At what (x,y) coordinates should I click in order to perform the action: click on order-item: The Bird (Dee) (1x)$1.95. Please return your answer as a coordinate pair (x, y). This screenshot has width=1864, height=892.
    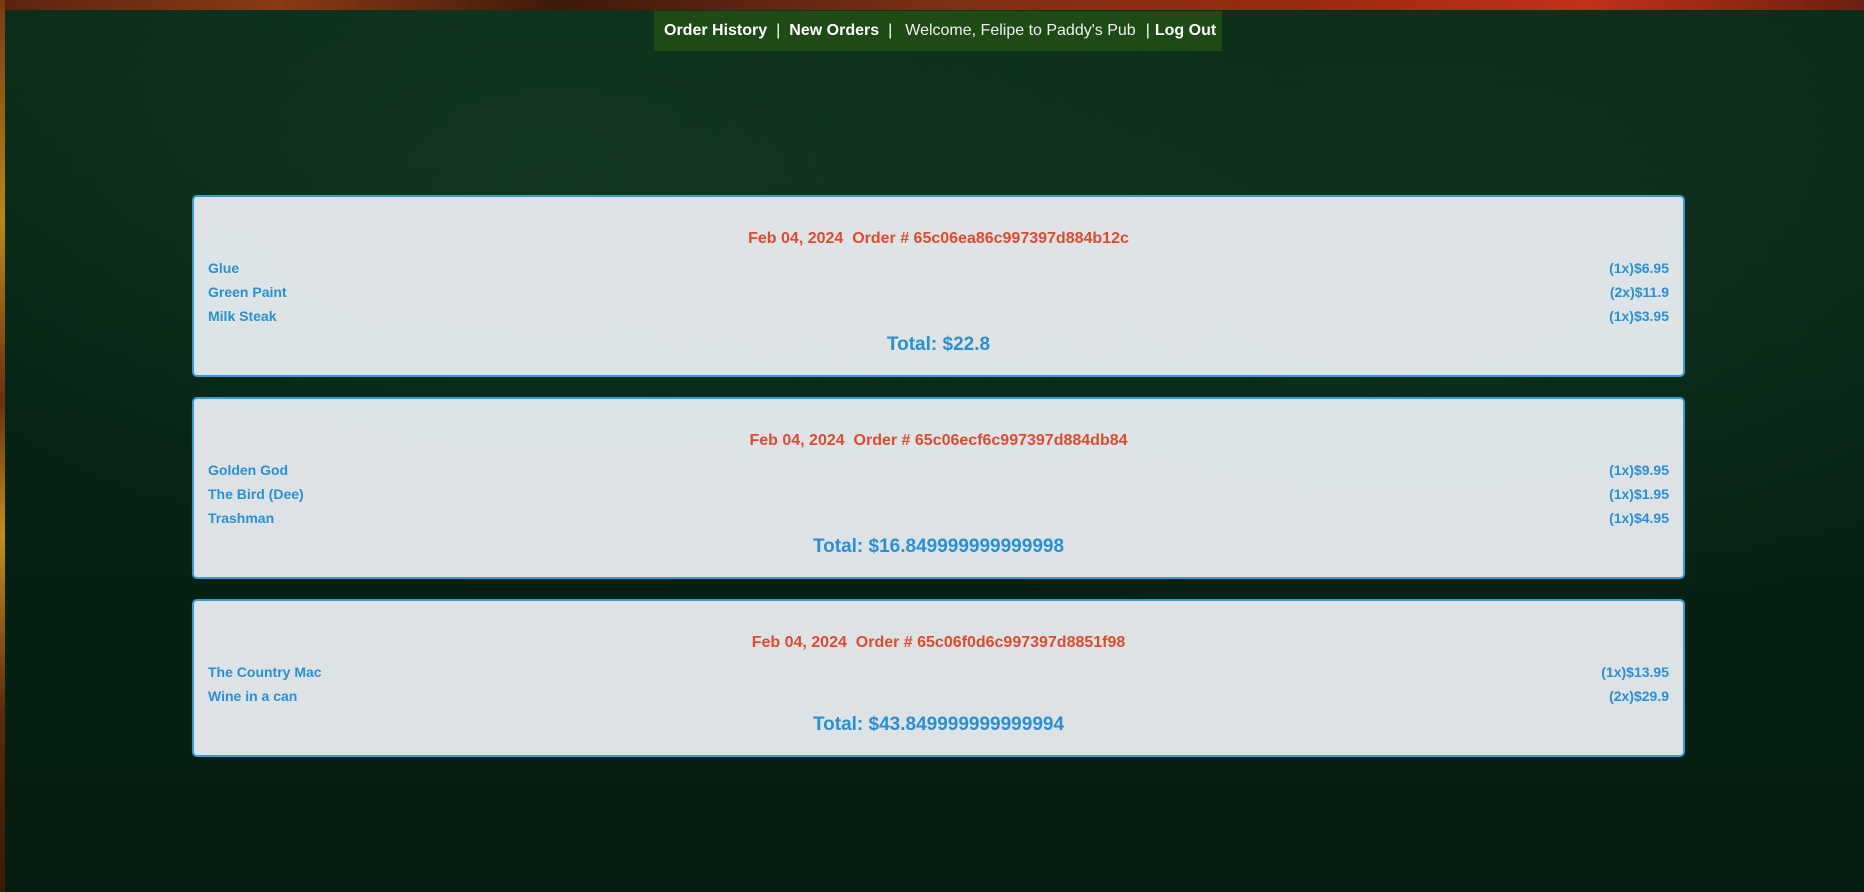
    Looking at the image, I should click on (938, 494).